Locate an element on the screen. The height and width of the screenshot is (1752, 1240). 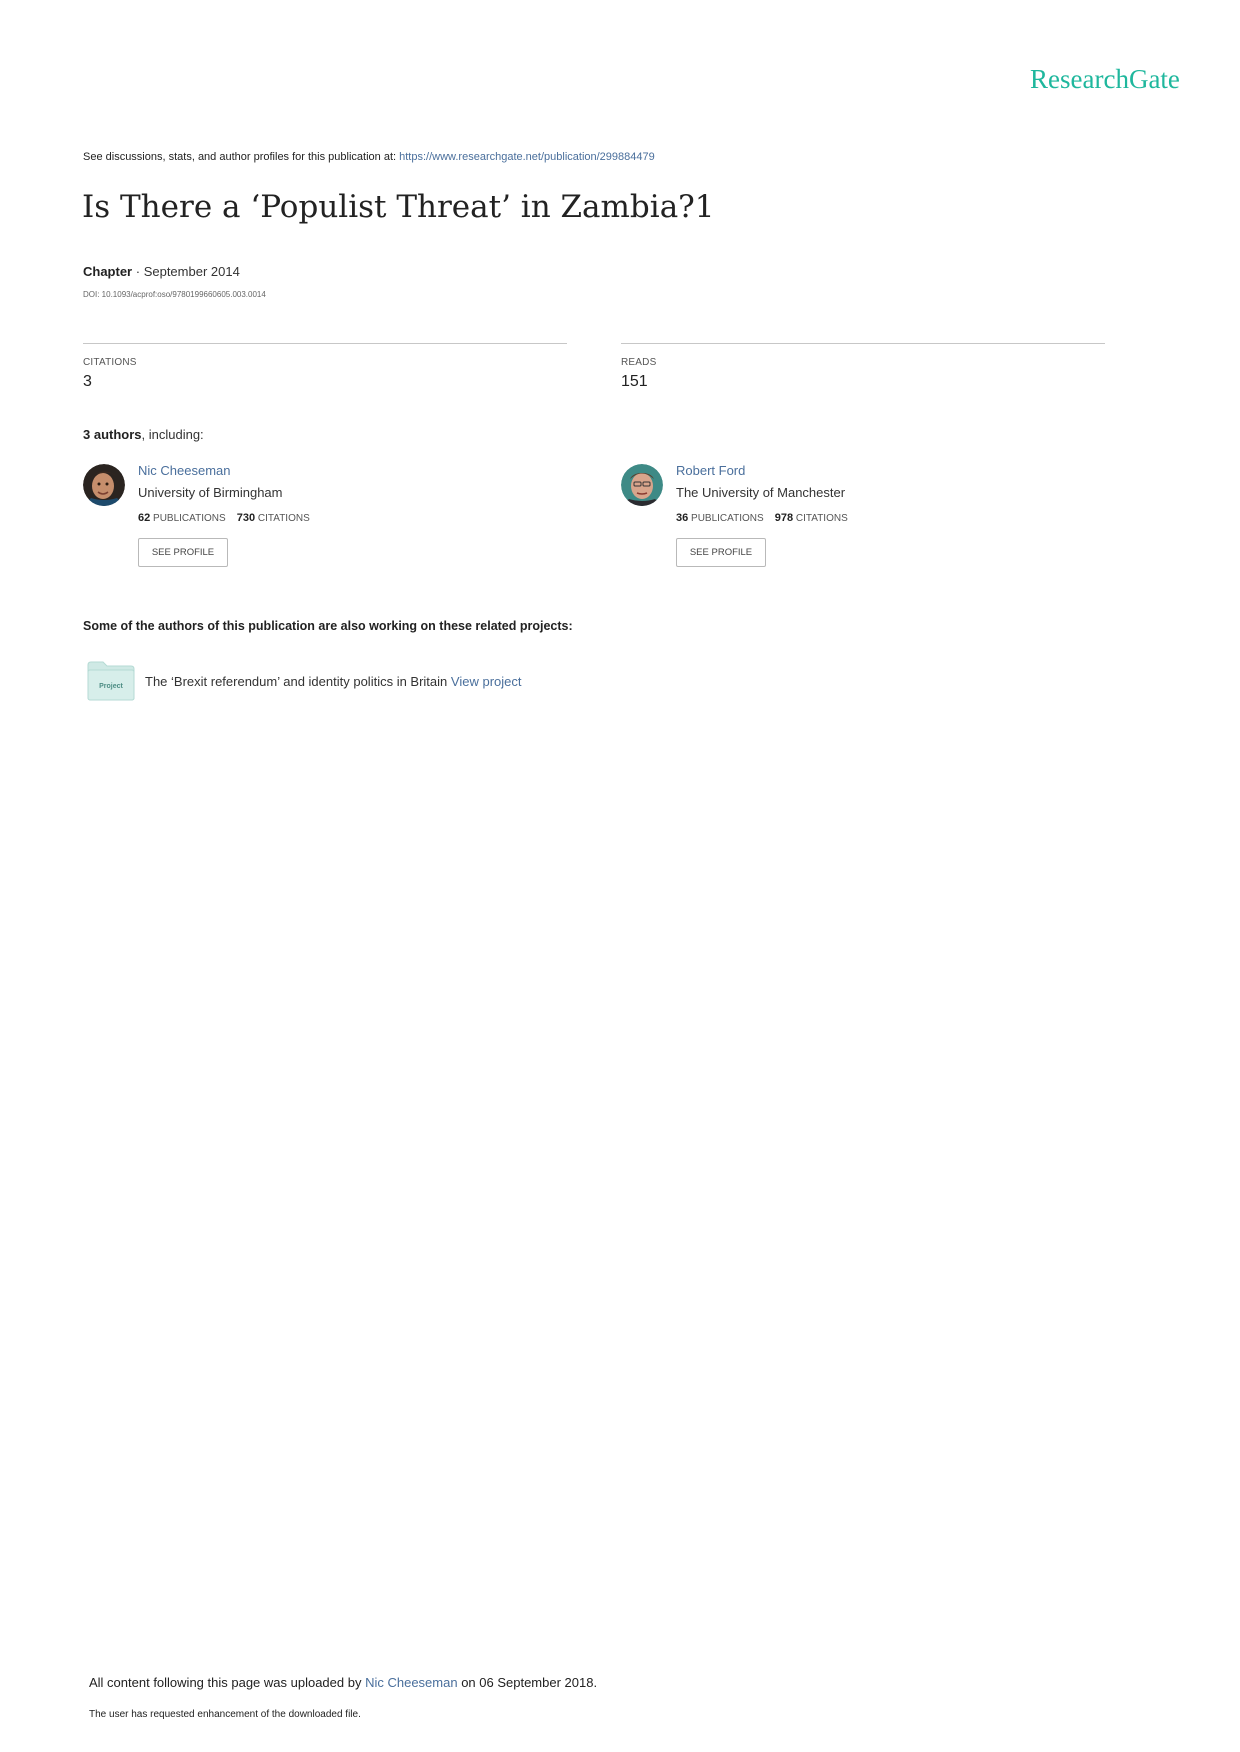
author-institution: University of Birmingham is located at coordinates (210, 492).